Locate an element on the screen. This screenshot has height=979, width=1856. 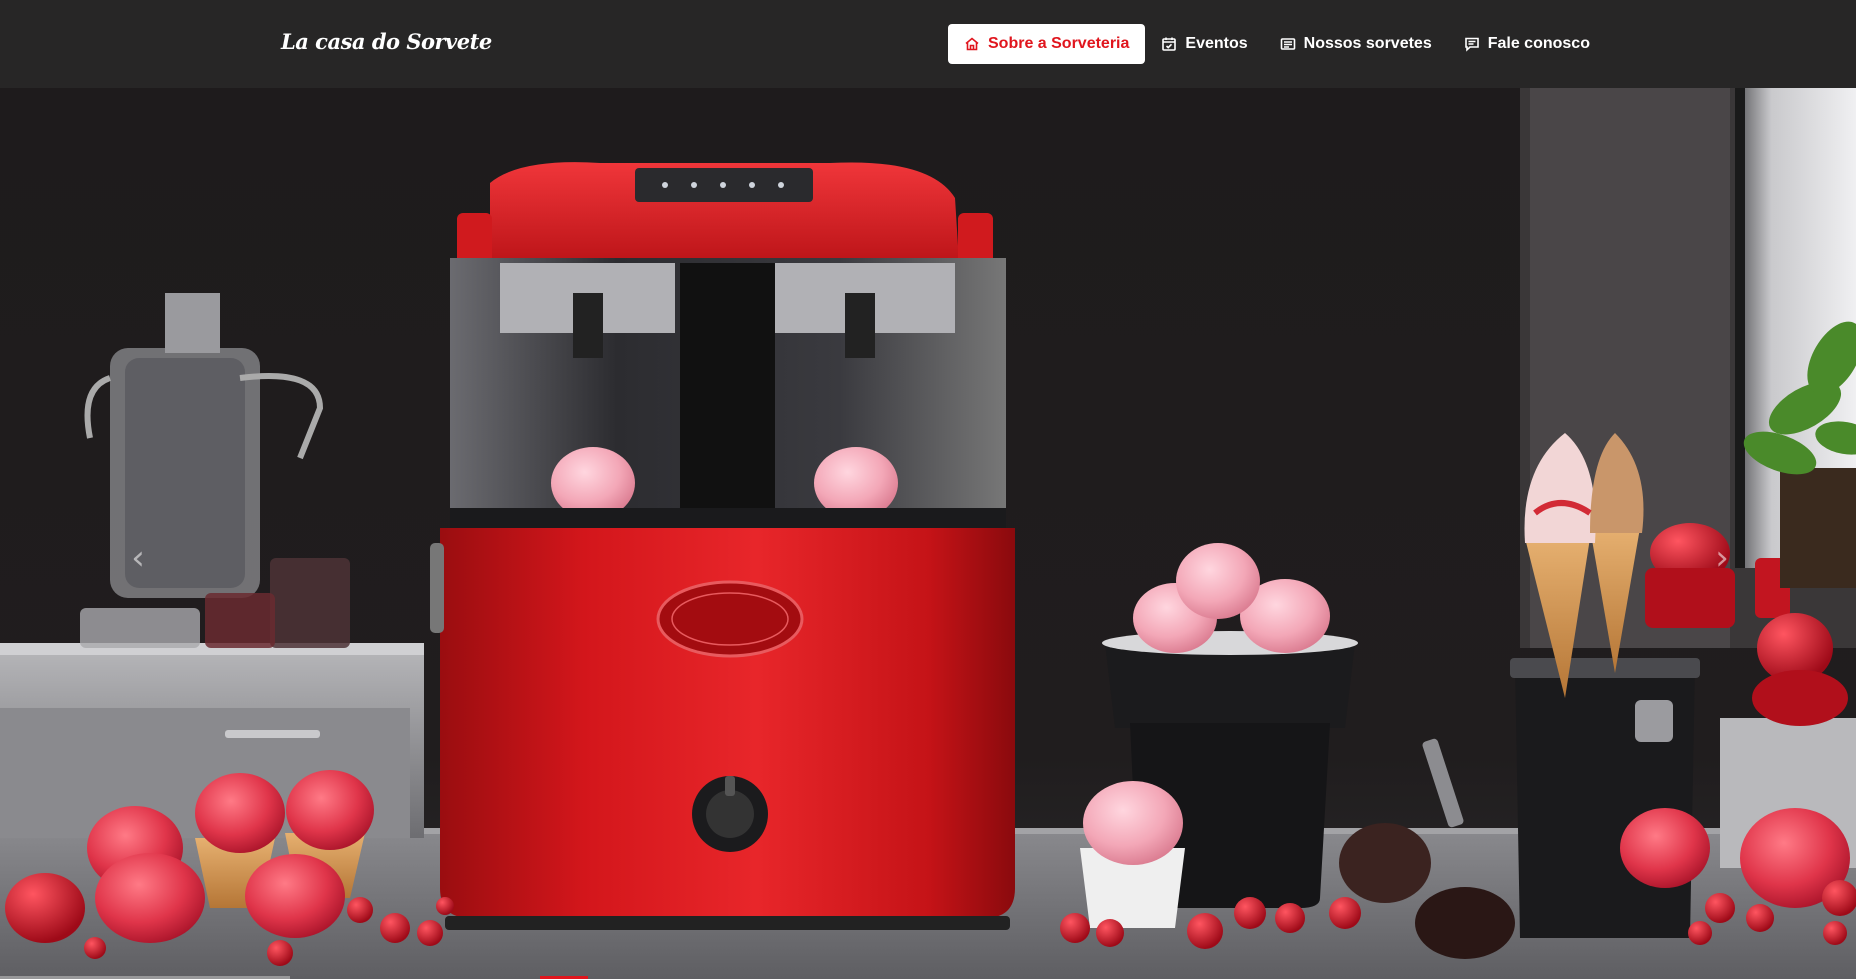
nav-item-label: Fale conosco is located at coordinates (1538, 43).